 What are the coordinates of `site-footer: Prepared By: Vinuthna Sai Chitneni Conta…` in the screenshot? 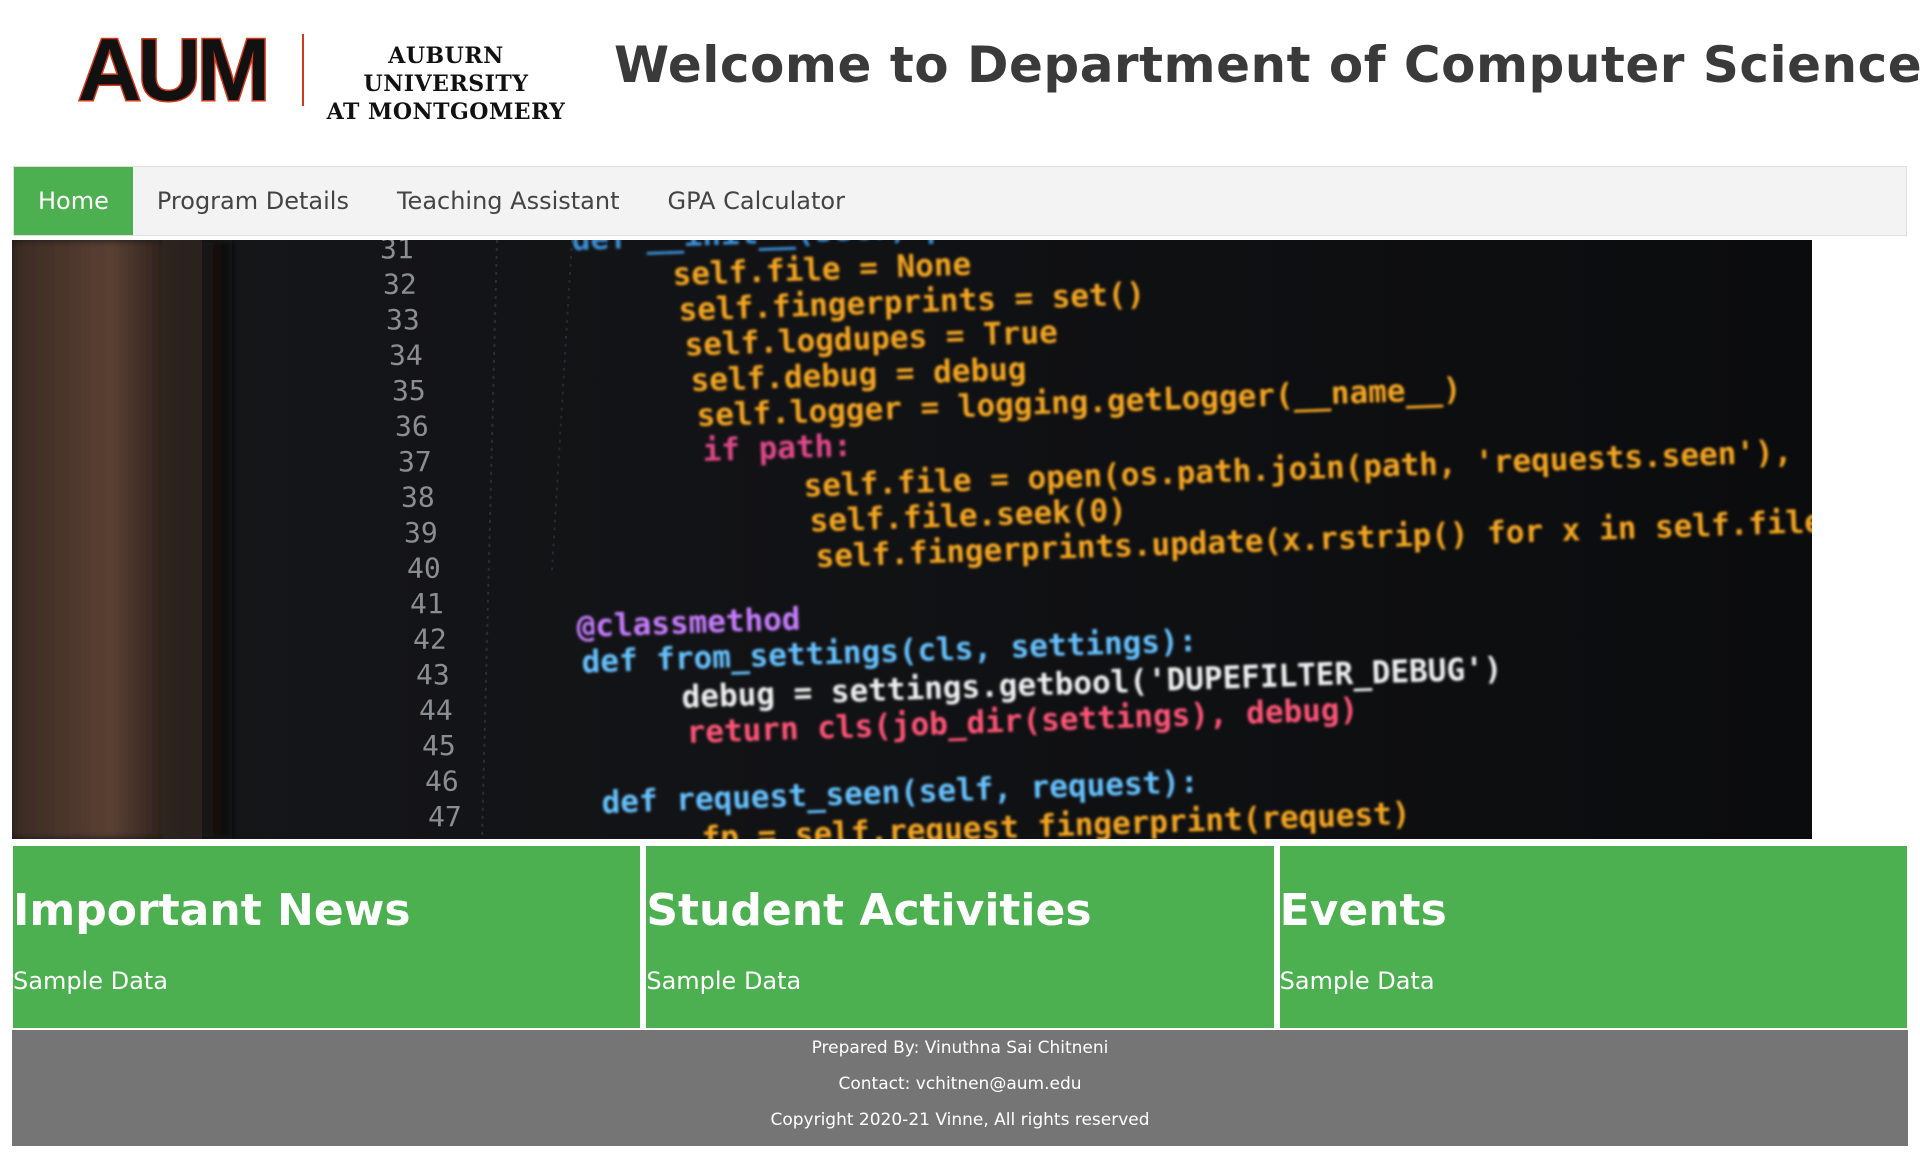 It's located at (960, 1088).